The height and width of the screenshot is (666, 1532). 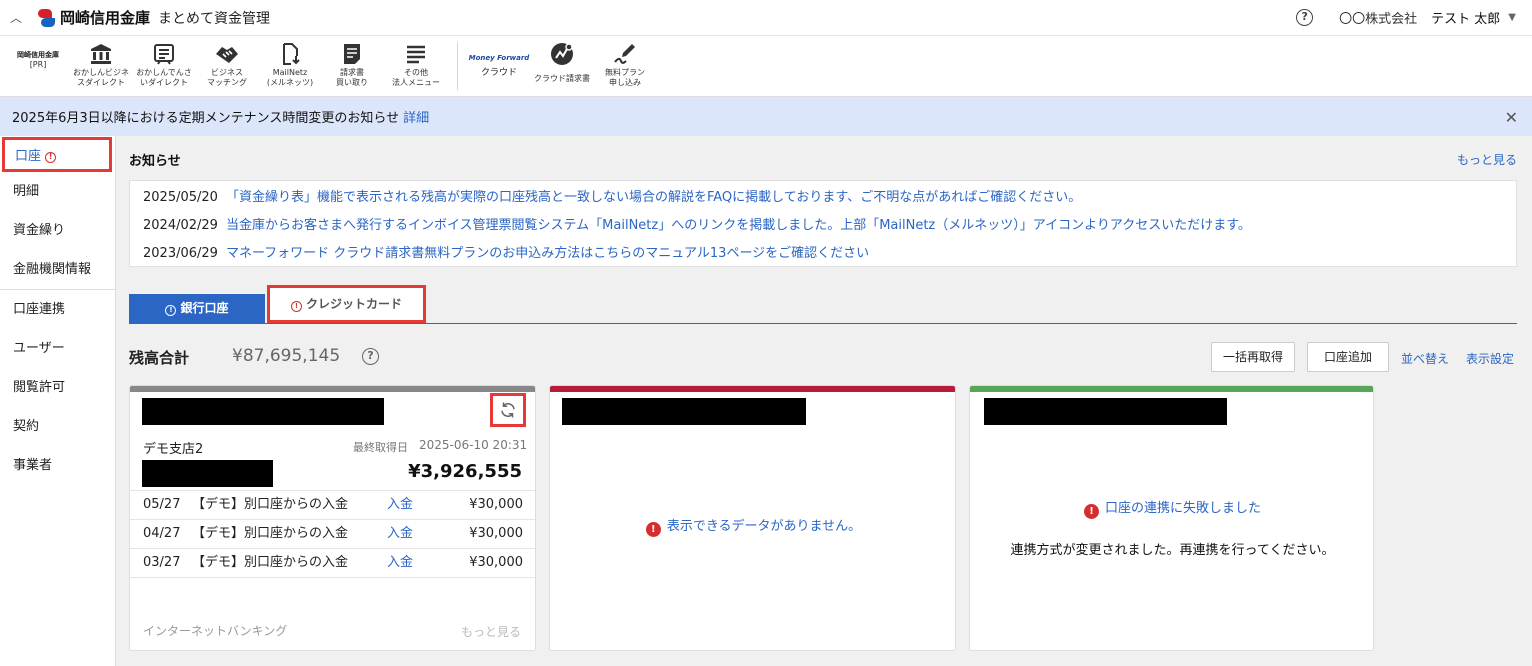 What do you see at coordinates (499, 58) in the screenshot?
I see `moneyforward-logo: Money Forward` at bounding box center [499, 58].